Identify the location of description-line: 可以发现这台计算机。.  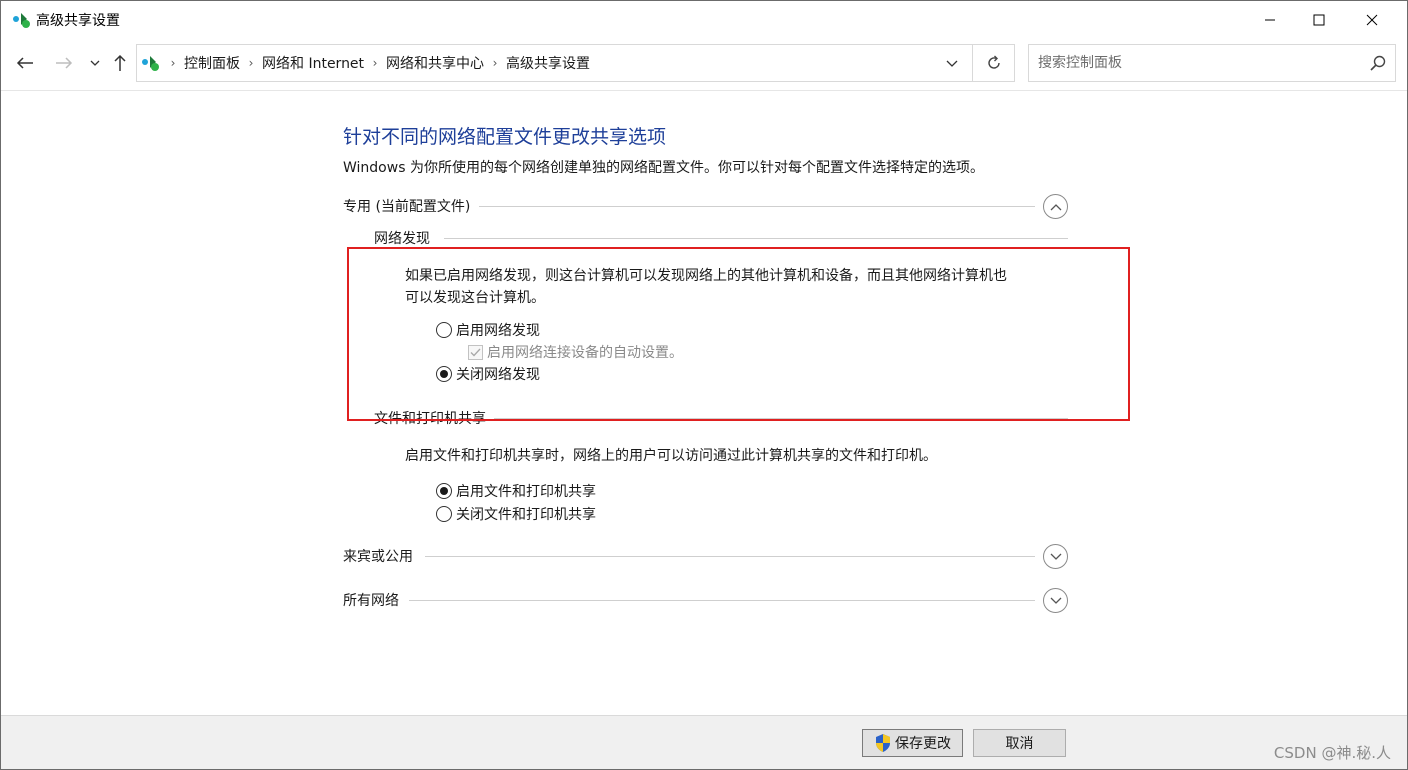
(475, 298).